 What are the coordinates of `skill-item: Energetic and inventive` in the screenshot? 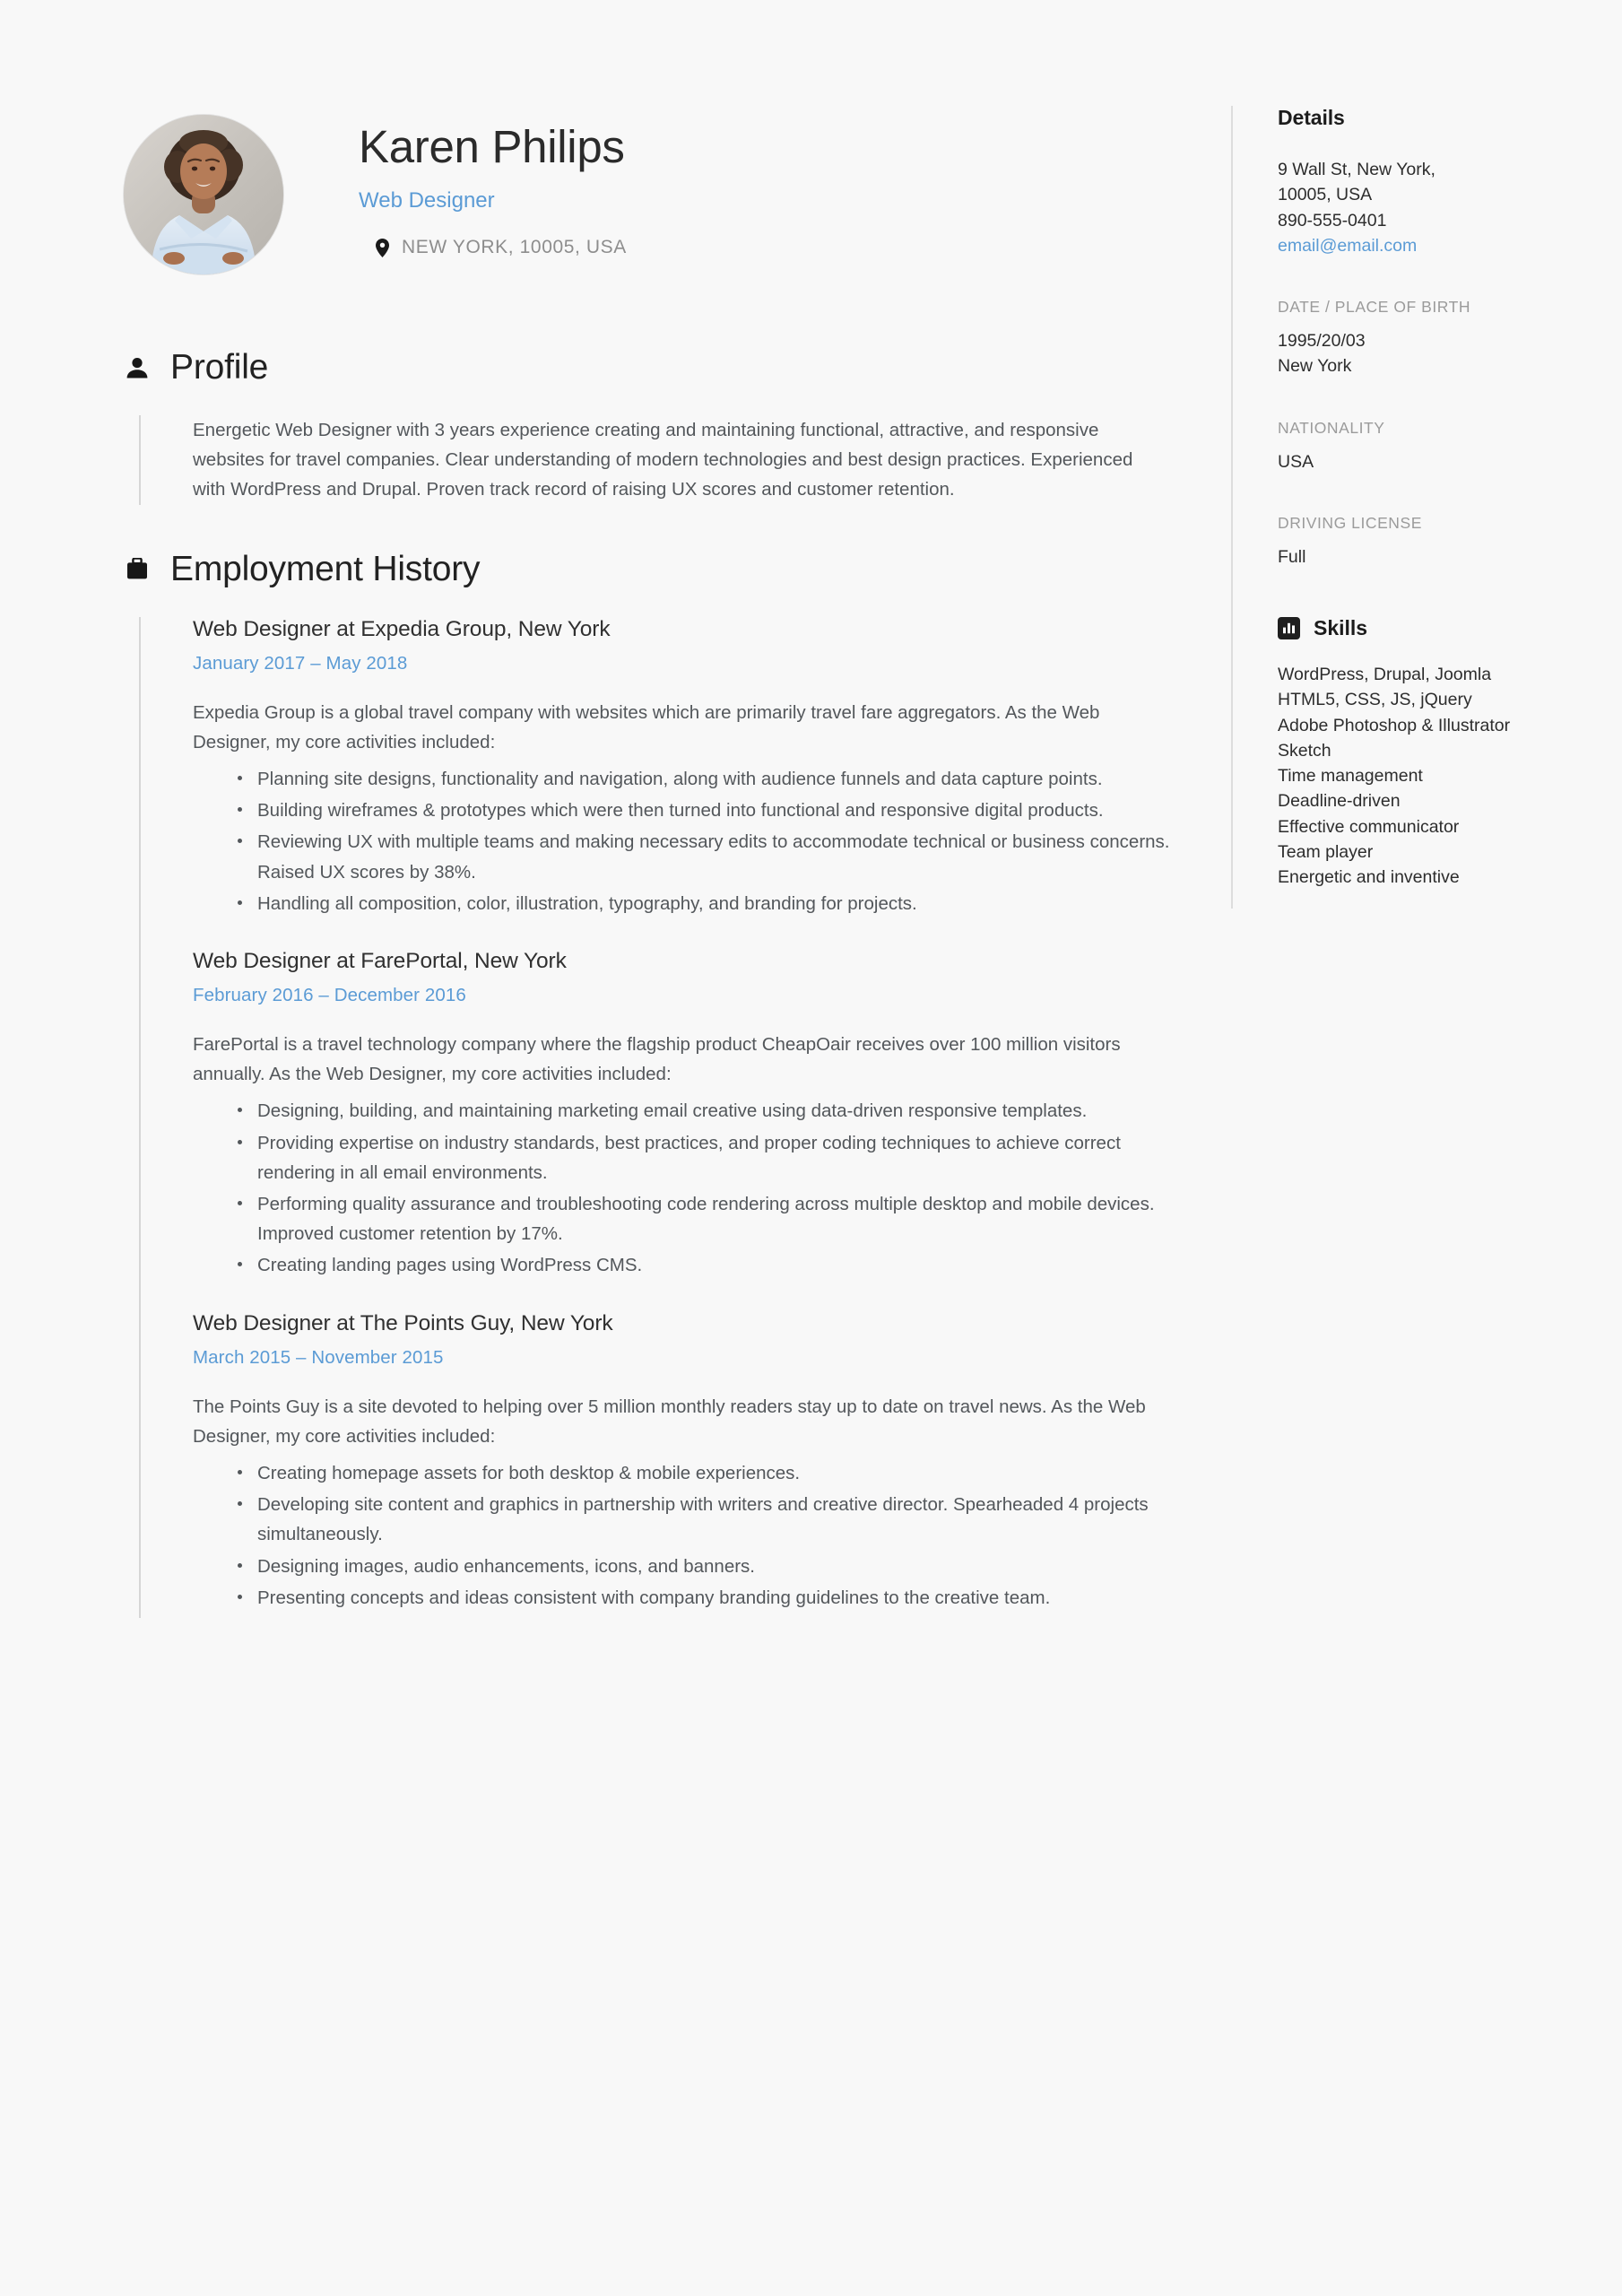 It's located at (1369, 877).